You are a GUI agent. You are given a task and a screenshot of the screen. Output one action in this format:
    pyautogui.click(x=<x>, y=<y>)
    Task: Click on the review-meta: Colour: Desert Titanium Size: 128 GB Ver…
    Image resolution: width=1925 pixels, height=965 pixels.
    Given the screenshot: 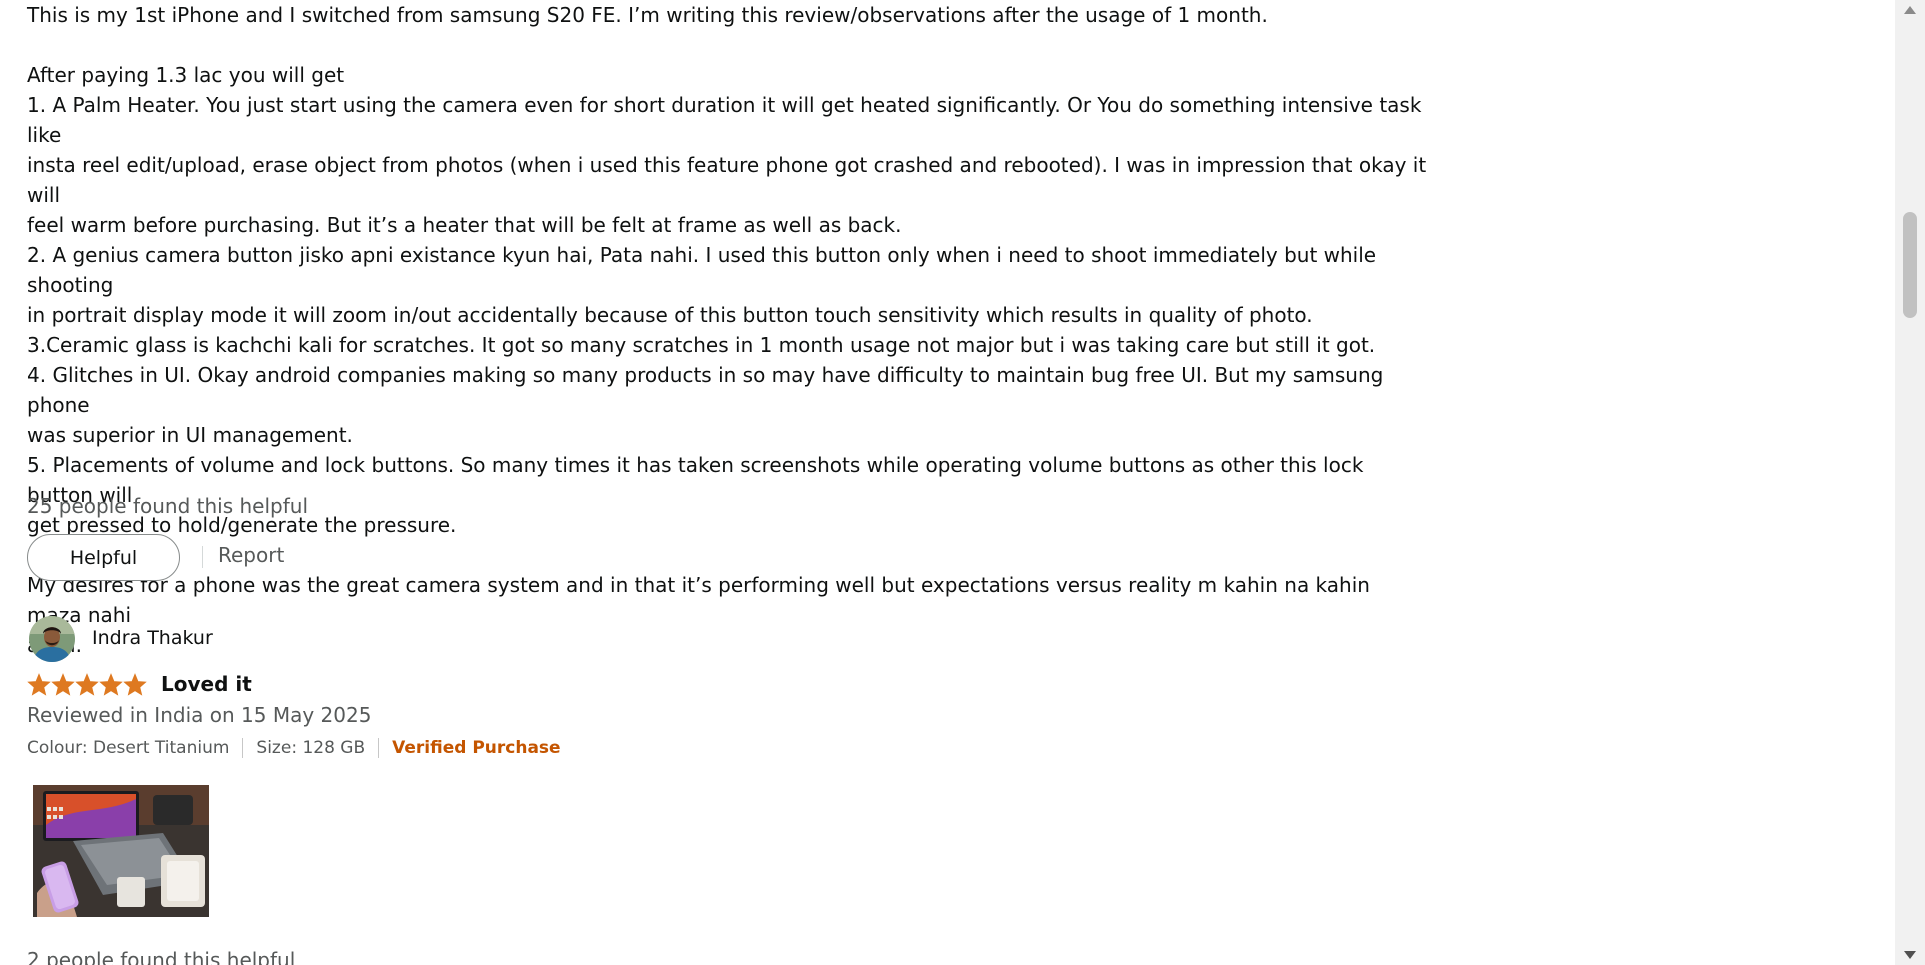 What is the action you would take?
    pyautogui.click(x=294, y=748)
    